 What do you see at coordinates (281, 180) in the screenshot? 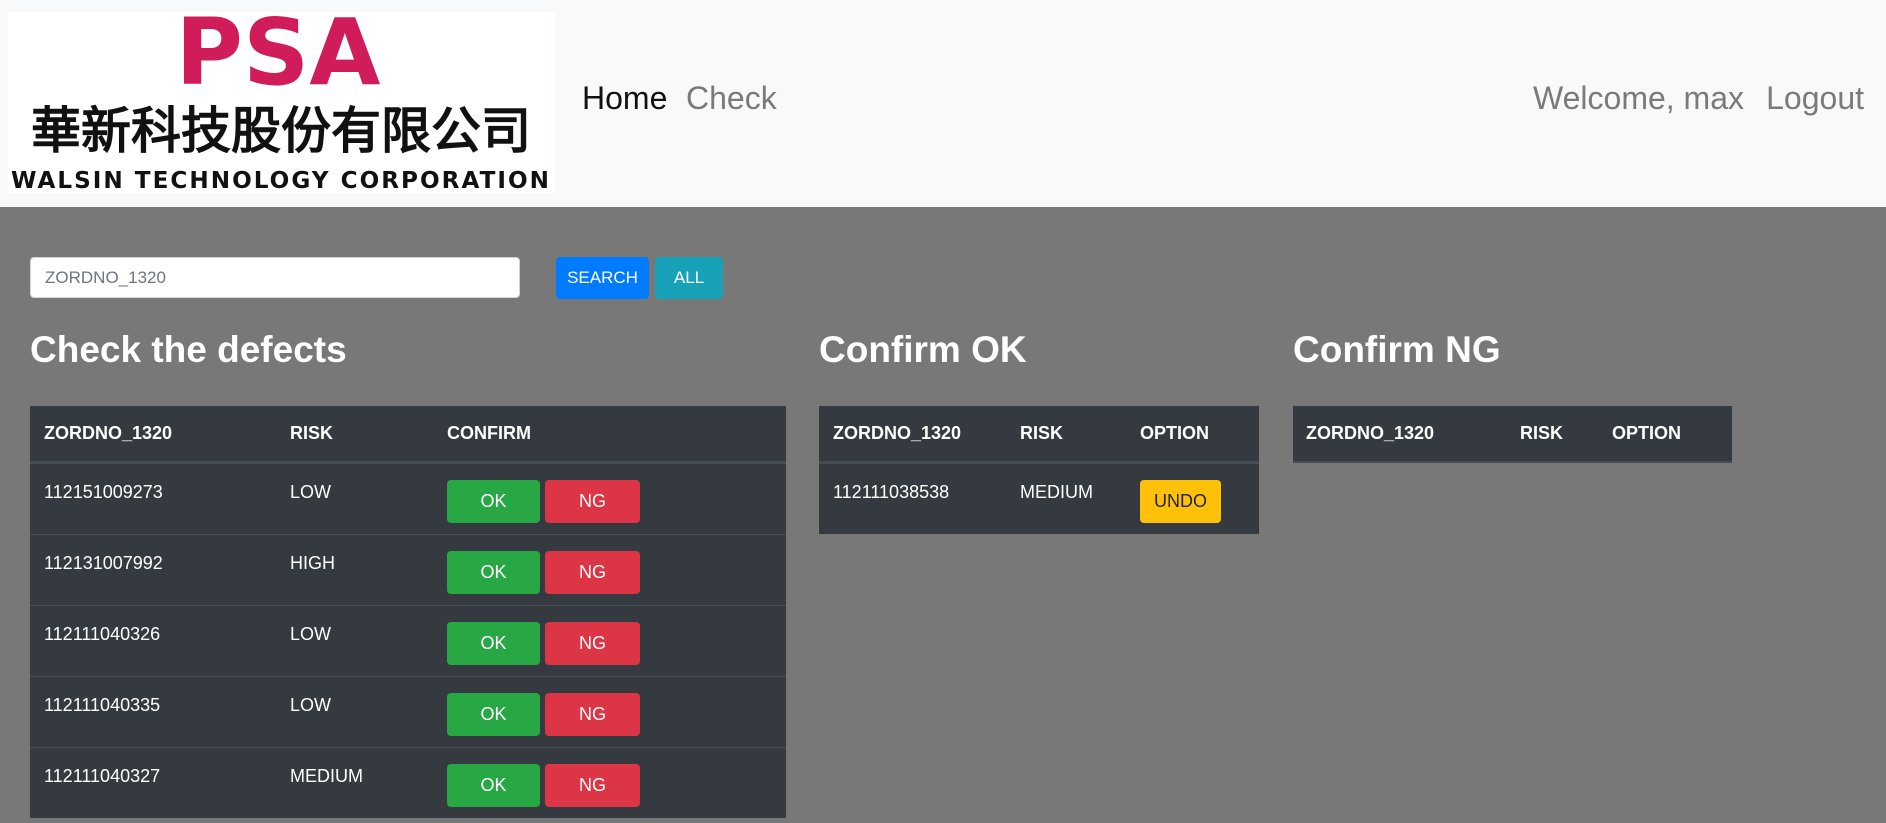
I see `logo-english-name: WALSIN TECHNOLOGY CORPORATION` at bounding box center [281, 180].